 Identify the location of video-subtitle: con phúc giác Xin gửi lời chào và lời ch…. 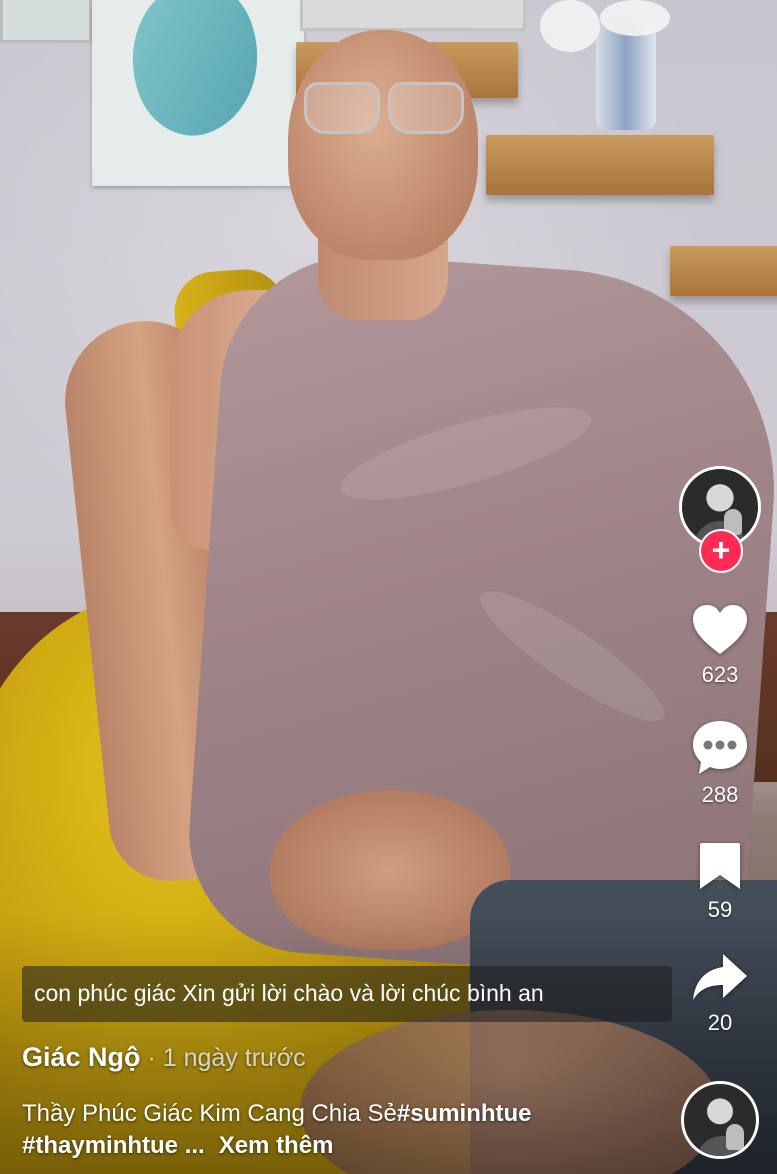
(347, 994).